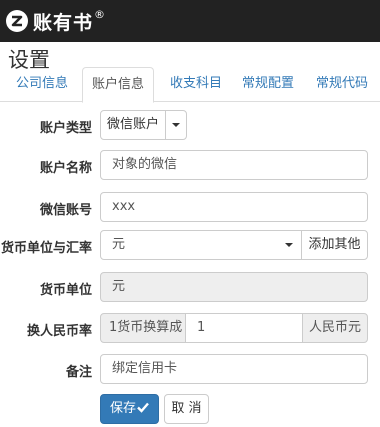 The width and height of the screenshot is (380, 427). I want to click on tab-general-code: 常规代码, so click(342, 84).